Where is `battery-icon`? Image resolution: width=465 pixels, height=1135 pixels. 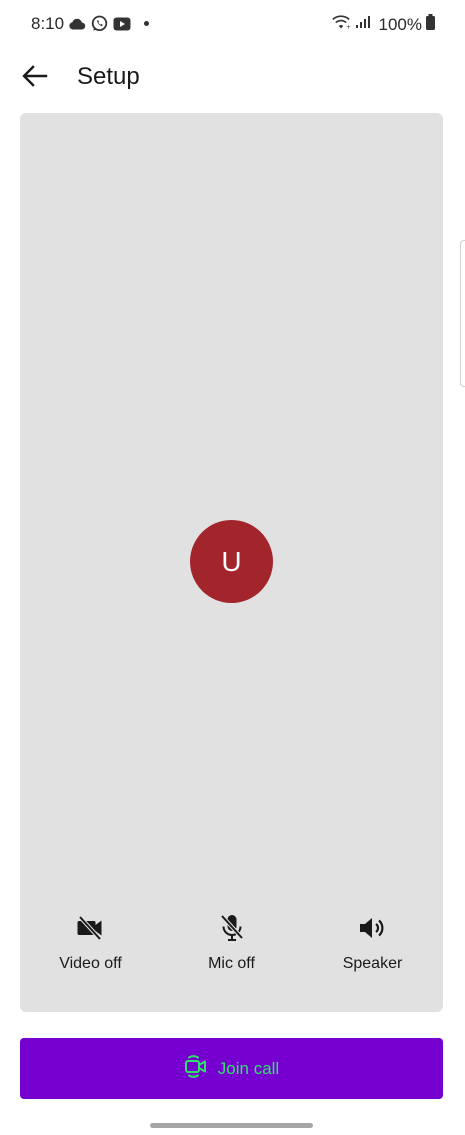
battery-icon is located at coordinates (430, 24).